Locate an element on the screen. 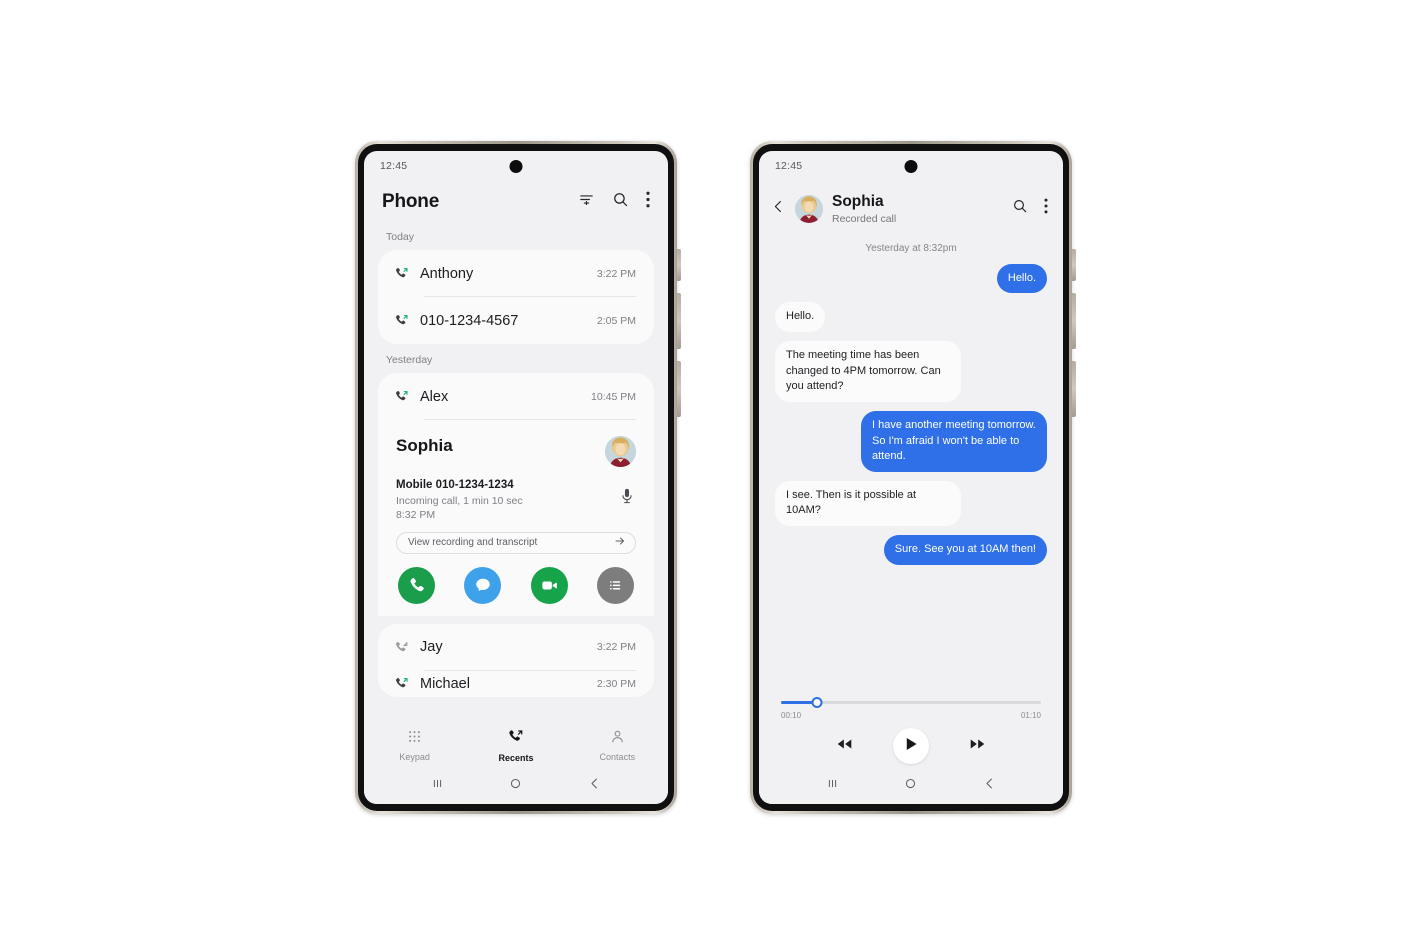 The width and height of the screenshot is (1427, 951). transcript-button-label: View recording and transcript is located at coordinates (473, 543).